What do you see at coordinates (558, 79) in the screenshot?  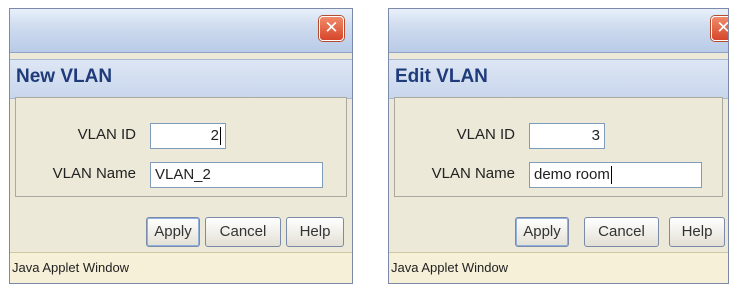 I see `dialog-header: Edit VLAN` at bounding box center [558, 79].